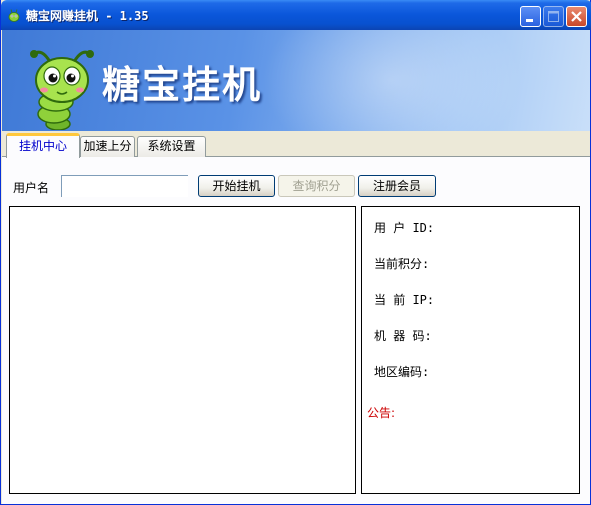  What do you see at coordinates (402, 372) in the screenshot?
I see `region-code-label: 地区编码:` at bounding box center [402, 372].